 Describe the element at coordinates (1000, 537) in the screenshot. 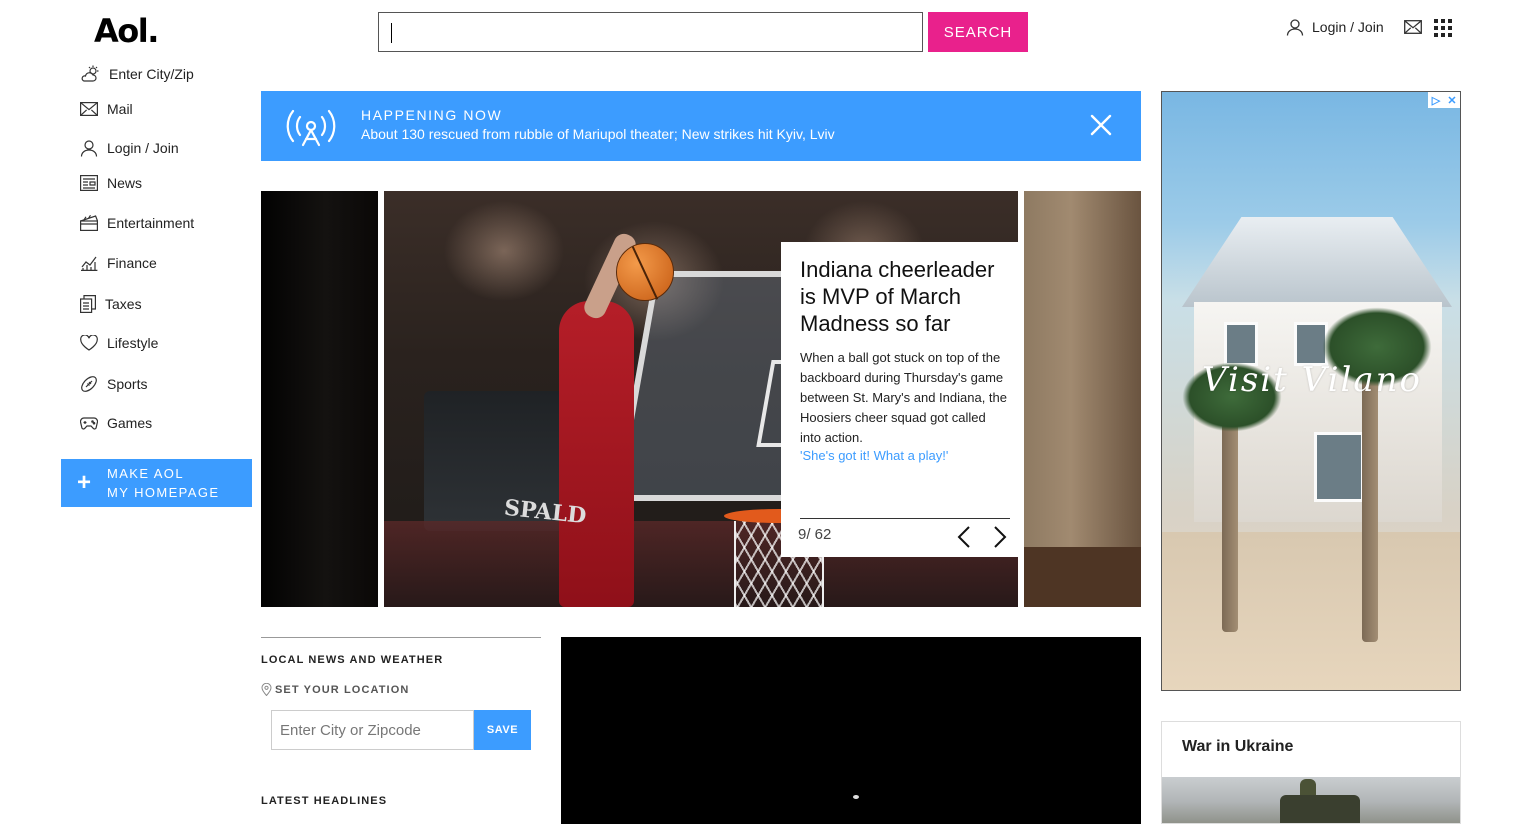

I see `chevron-right-icon` at that location.